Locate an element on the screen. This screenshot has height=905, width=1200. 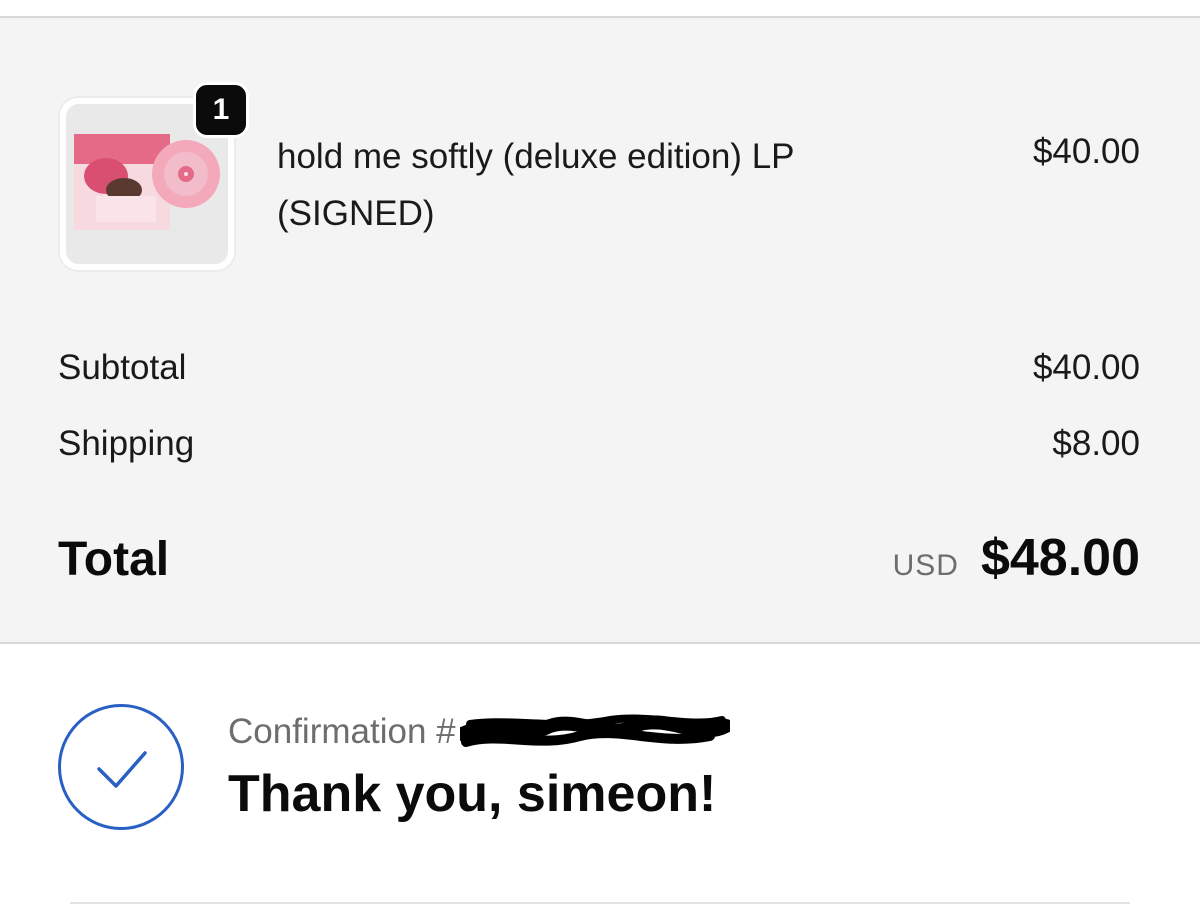
subtotal-label: Subtotal is located at coordinates (122, 367).